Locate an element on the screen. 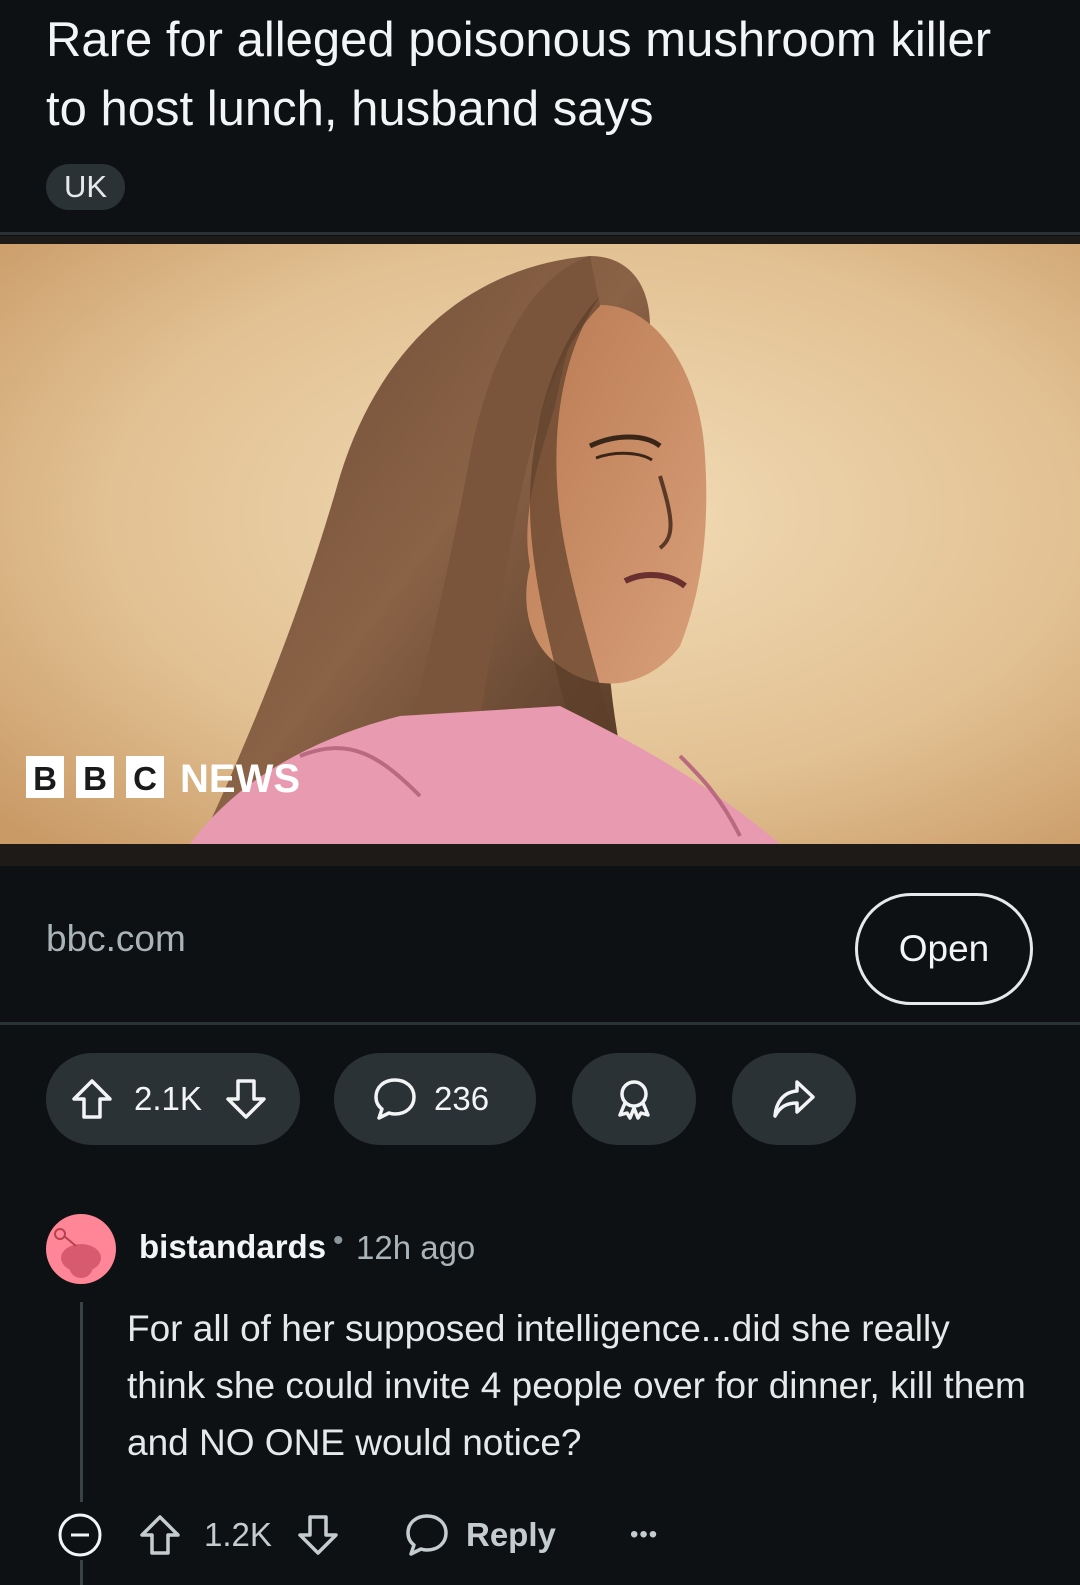  comment-count: 236 is located at coordinates (462, 1098).